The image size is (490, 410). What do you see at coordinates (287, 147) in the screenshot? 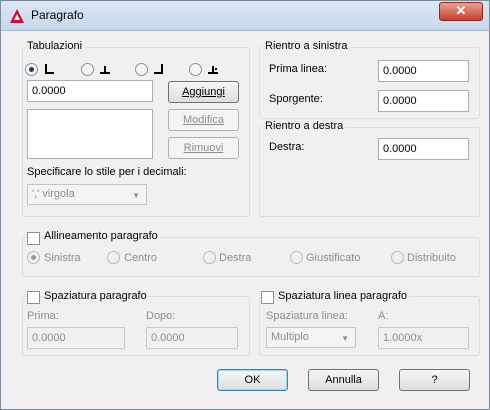
I see `right-indent-label: Destra:` at bounding box center [287, 147].